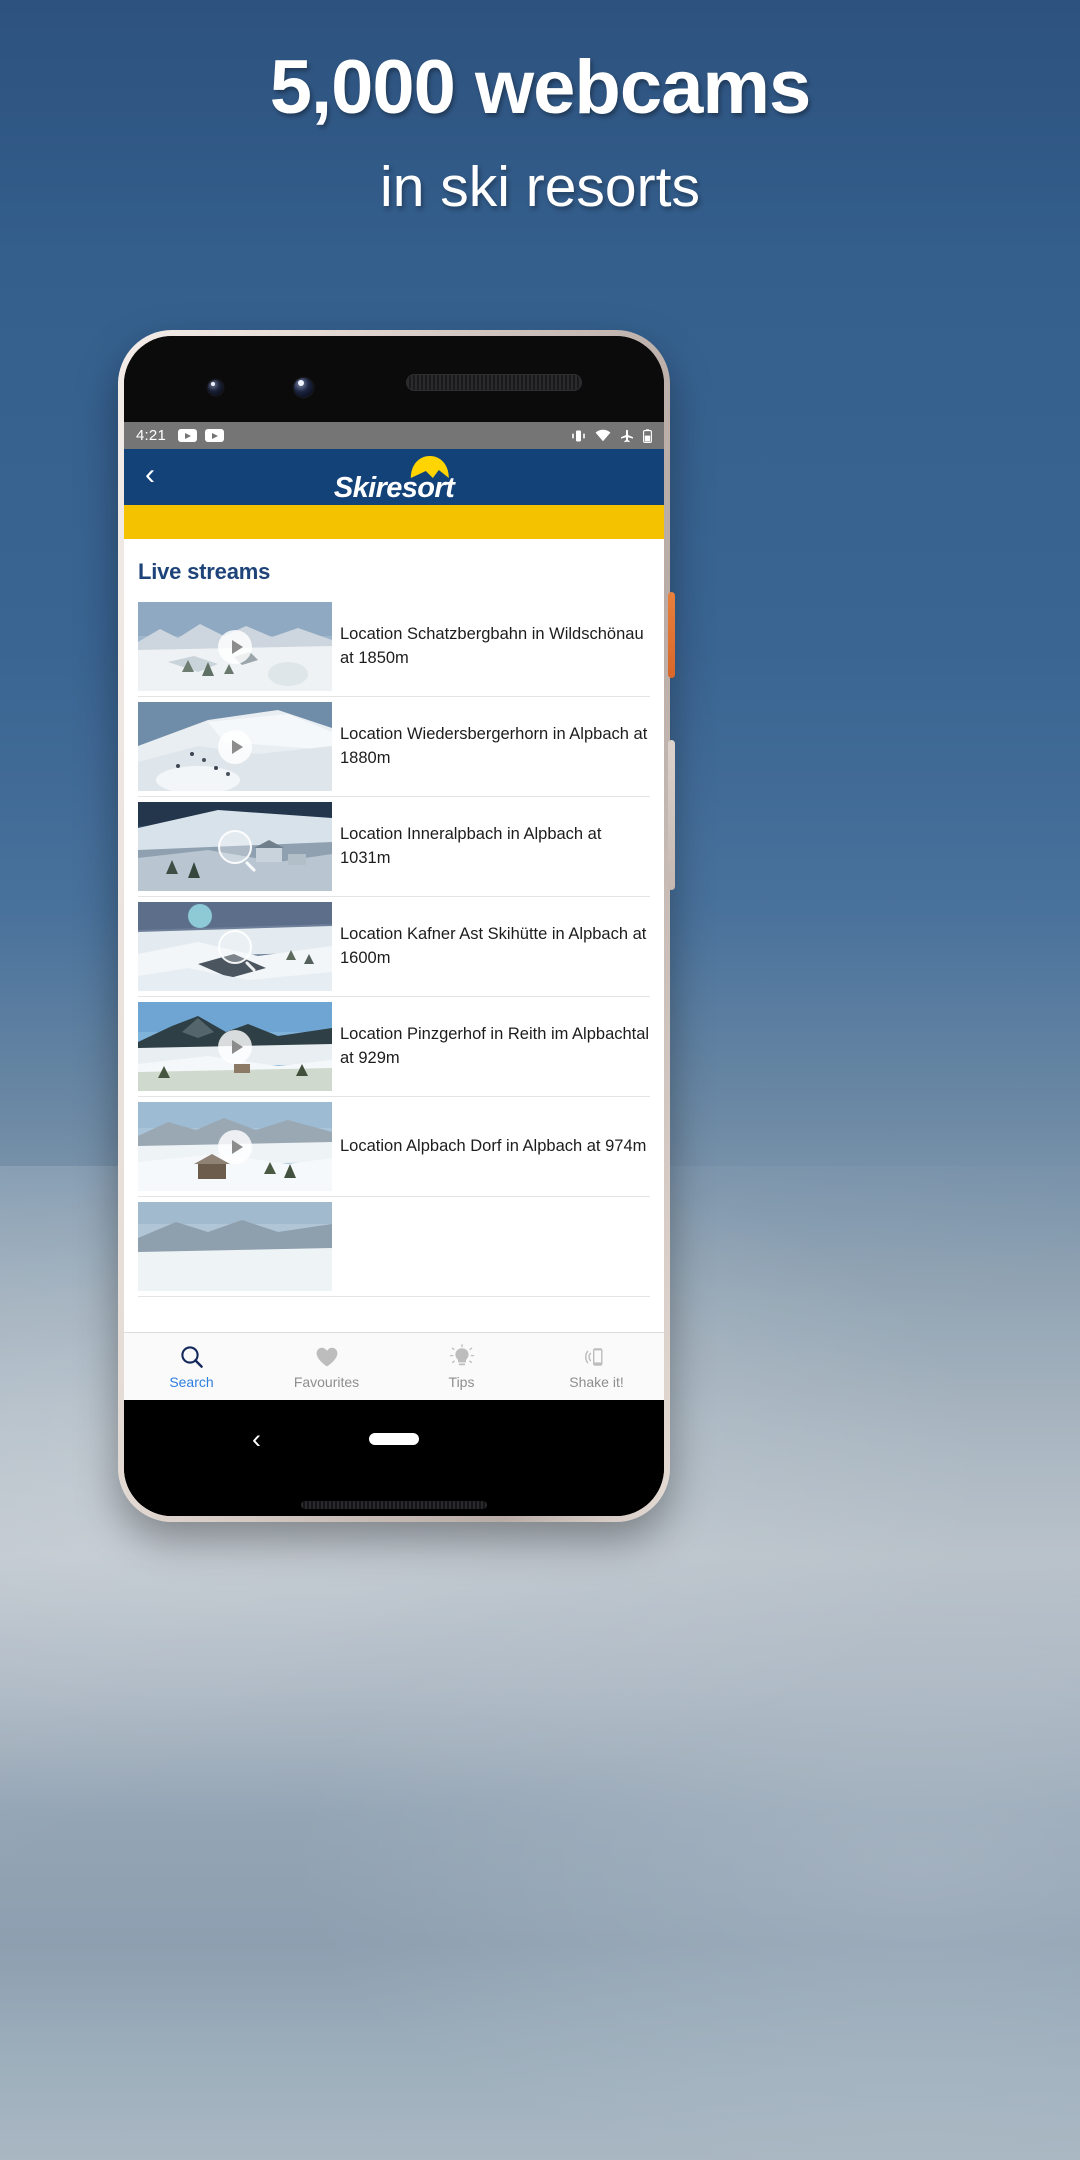 The image size is (1080, 2160). What do you see at coordinates (461, 1366) in the screenshot?
I see `tab-tips: Tips` at bounding box center [461, 1366].